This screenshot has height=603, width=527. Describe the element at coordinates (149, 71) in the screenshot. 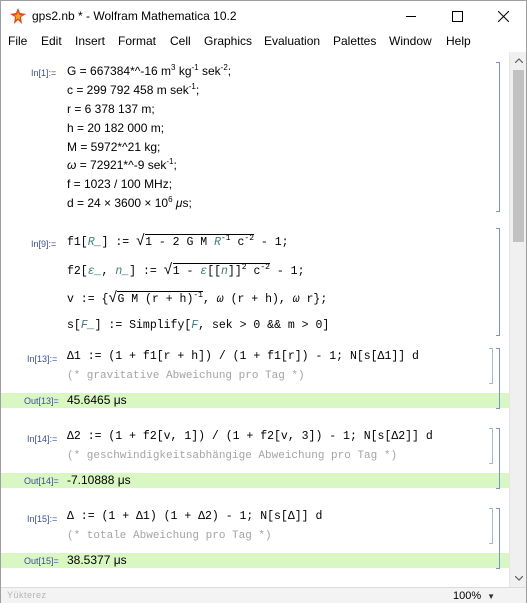

I see `definition-G: G = 667384*^-16 m3 kg-1 sek-2;` at that location.